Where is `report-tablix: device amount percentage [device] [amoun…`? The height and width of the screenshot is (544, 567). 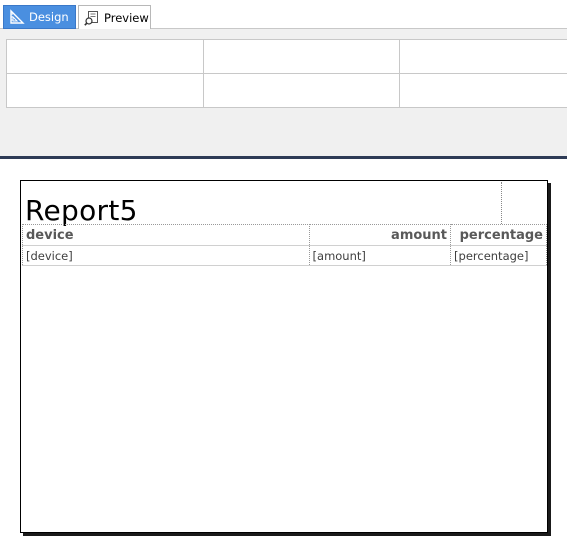
report-tablix: device amount percentage [device] [amoun… is located at coordinates (284, 245).